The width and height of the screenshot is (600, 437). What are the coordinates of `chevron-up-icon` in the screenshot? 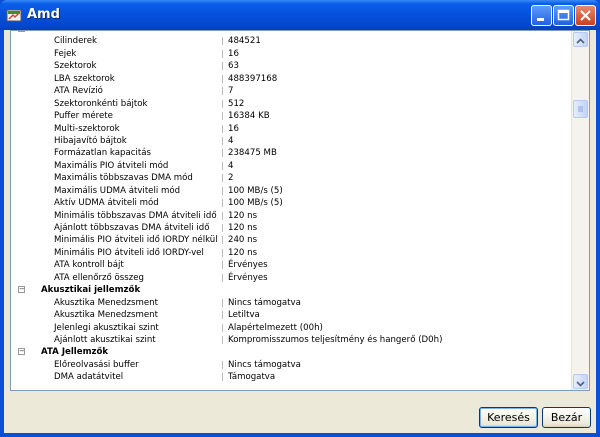 It's located at (580, 41).